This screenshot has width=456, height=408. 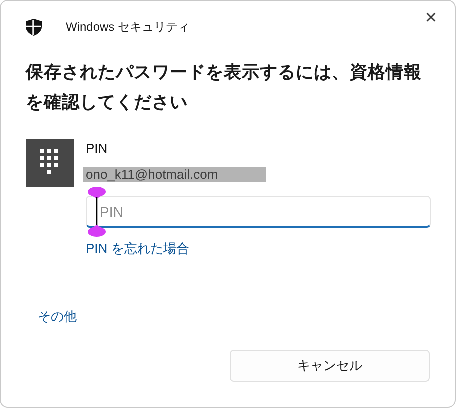 What do you see at coordinates (34, 27) in the screenshot?
I see `shield-icon` at bounding box center [34, 27].